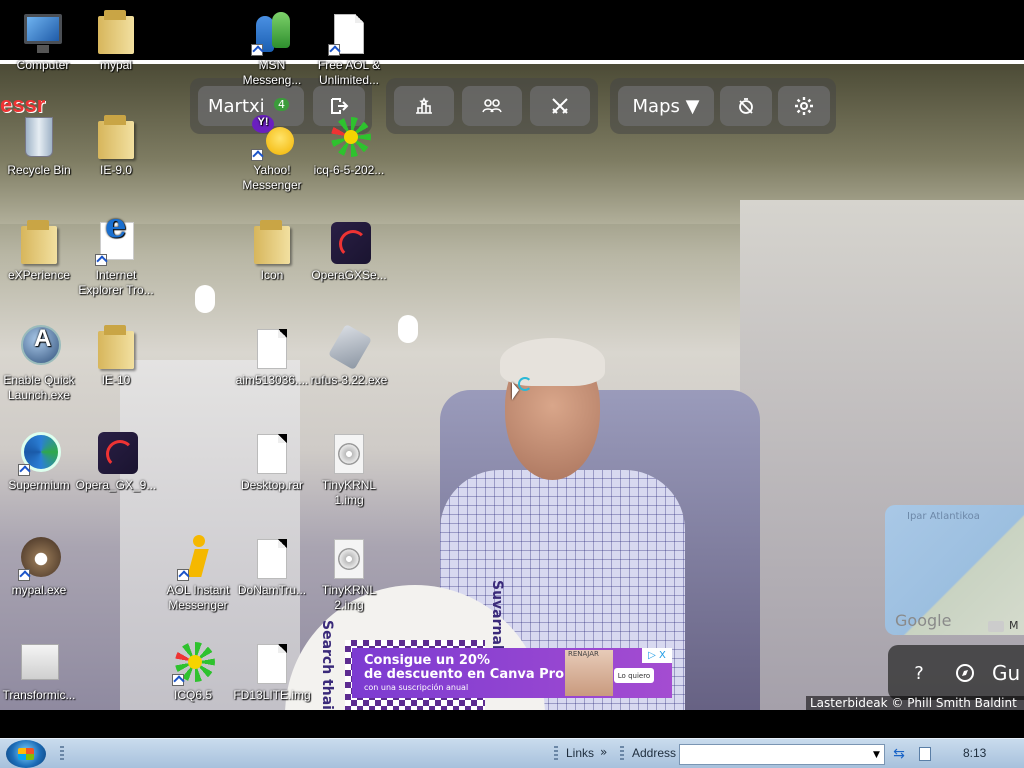  What do you see at coordinates (39, 557) in the screenshot?
I see `mypal-icon` at bounding box center [39, 557].